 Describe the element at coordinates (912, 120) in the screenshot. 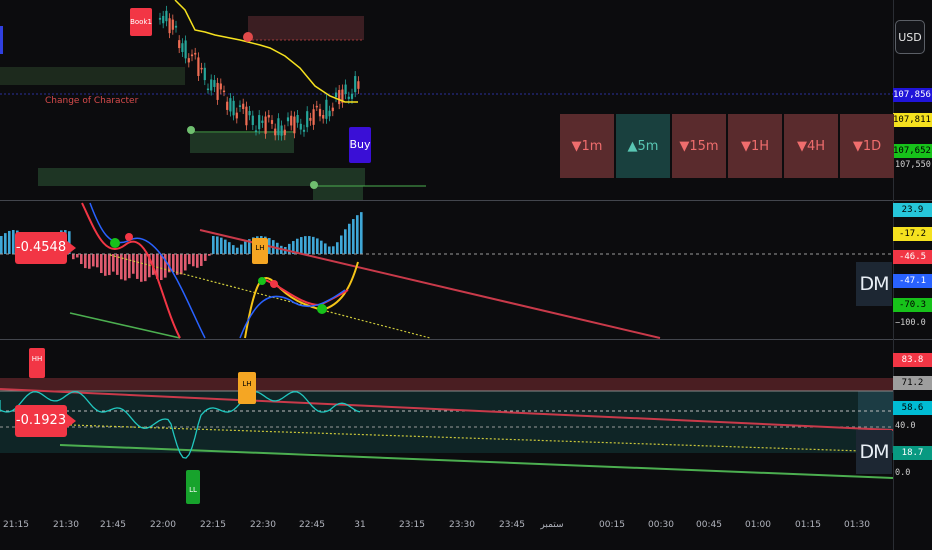

I see `price-tag-2: 107,811.3` at that location.